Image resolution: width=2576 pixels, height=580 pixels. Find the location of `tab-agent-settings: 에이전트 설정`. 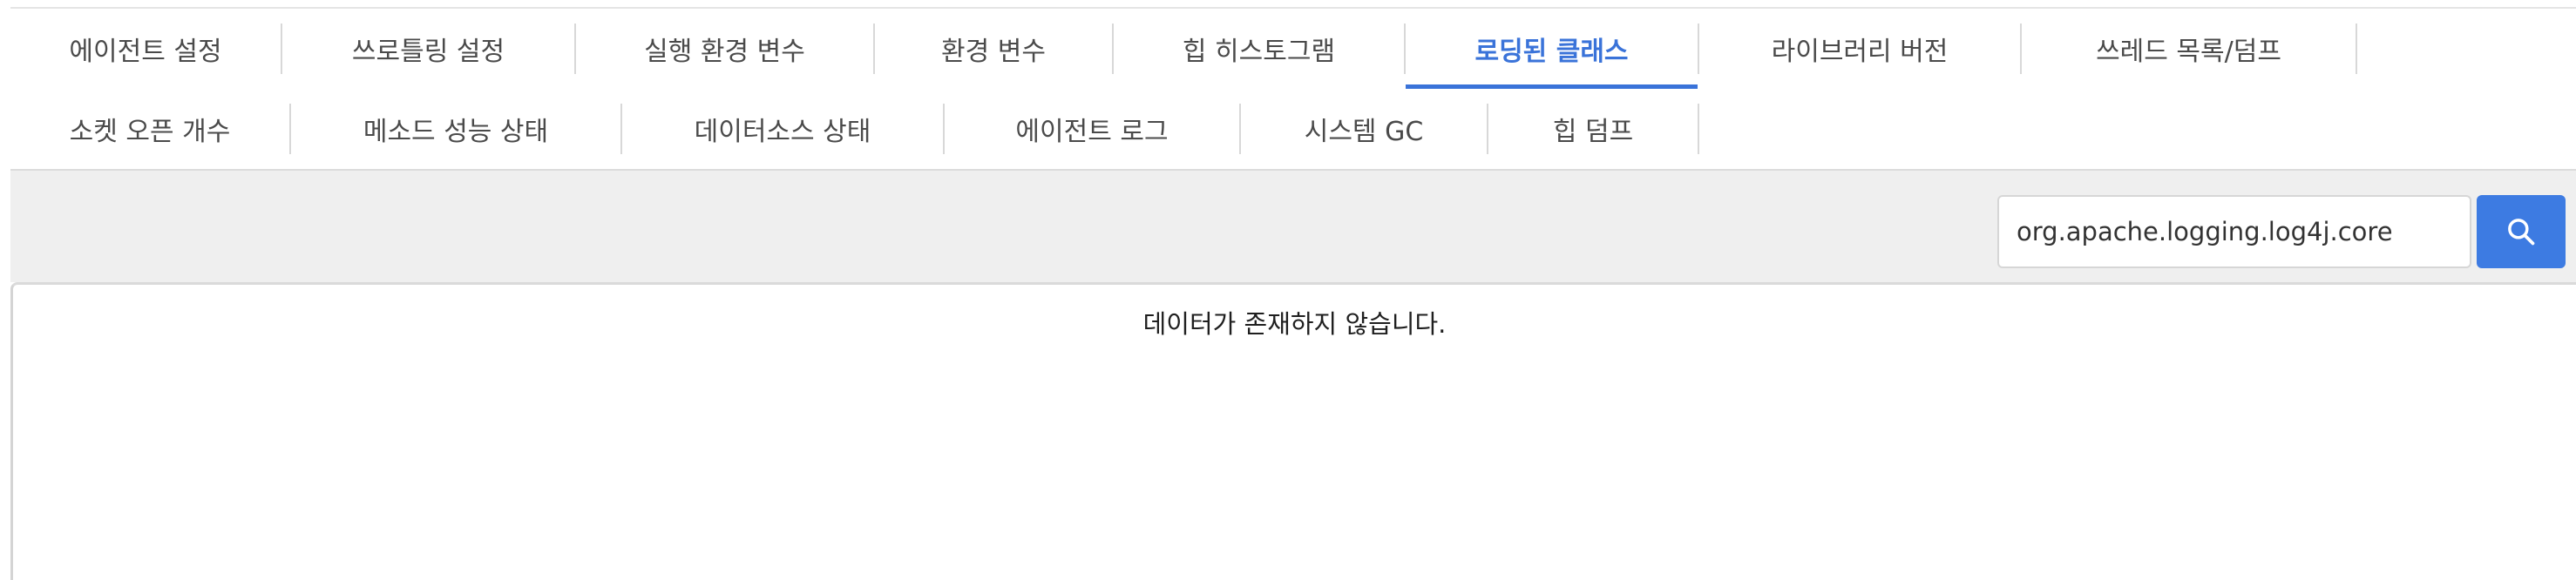

tab-agent-settings: 에이전트 설정 is located at coordinates (146, 49).